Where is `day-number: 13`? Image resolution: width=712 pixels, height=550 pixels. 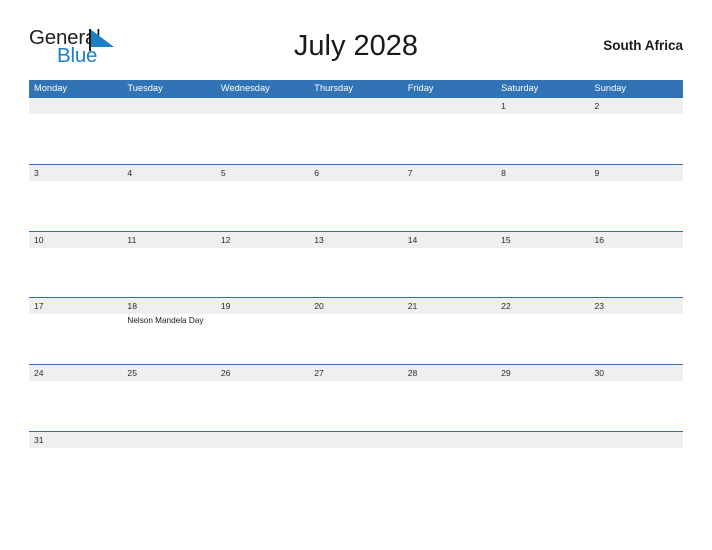 day-number: 13 is located at coordinates (355, 240).